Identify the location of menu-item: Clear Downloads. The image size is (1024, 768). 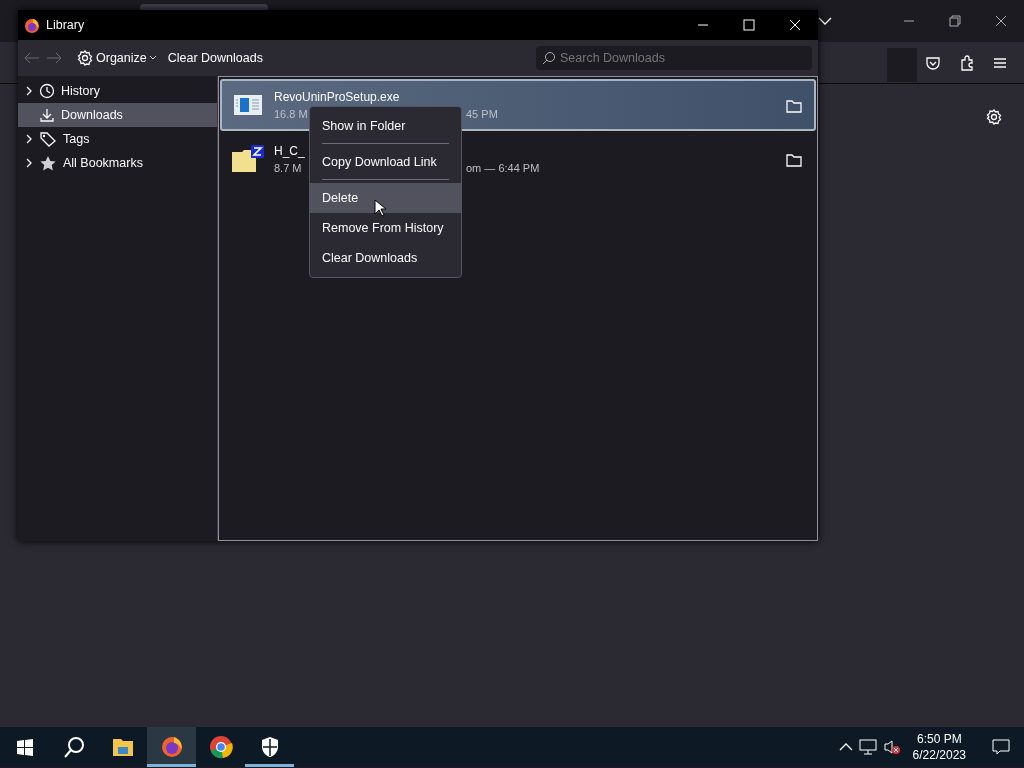
(385, 258).